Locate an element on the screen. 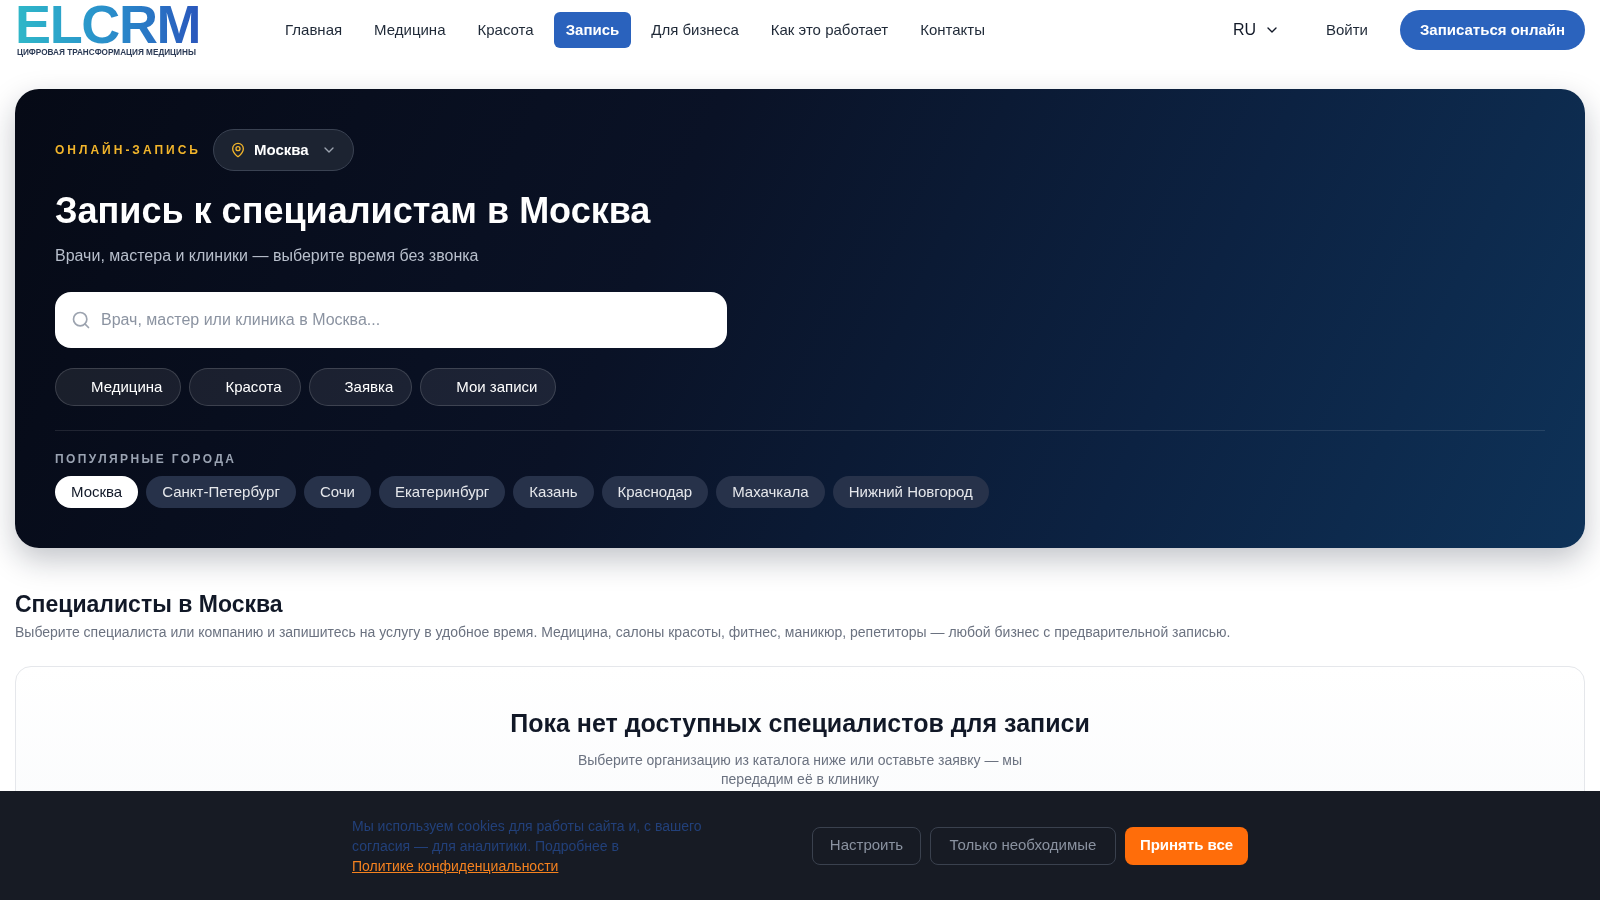 The width and height of the screenshot is (1600, 900). city-chip: Москва is located at coordinates (97, 492).